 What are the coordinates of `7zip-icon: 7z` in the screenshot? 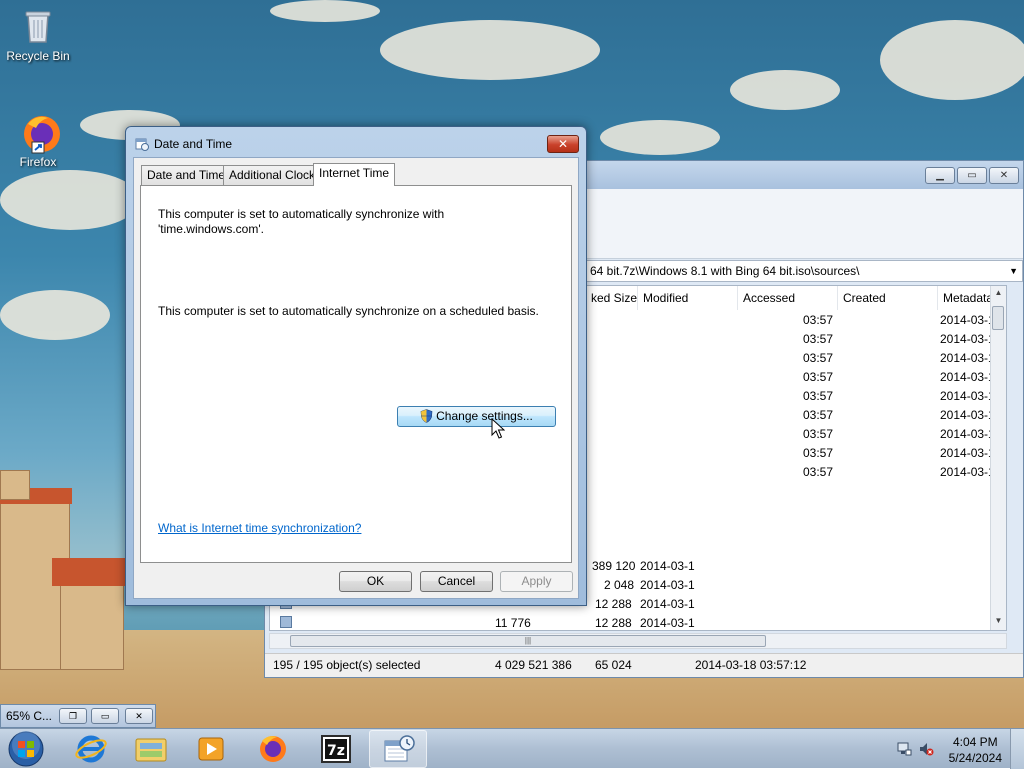 It's located at (336, 749).